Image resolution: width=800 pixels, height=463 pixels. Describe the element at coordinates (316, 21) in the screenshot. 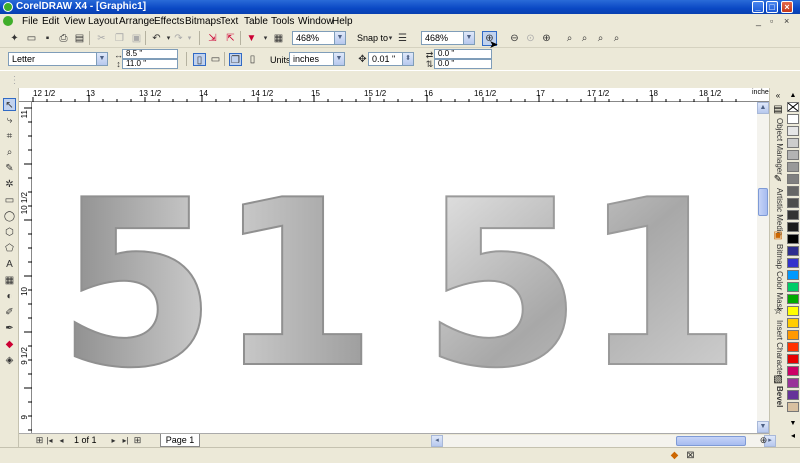

I see `menu-window: Window` at that location.